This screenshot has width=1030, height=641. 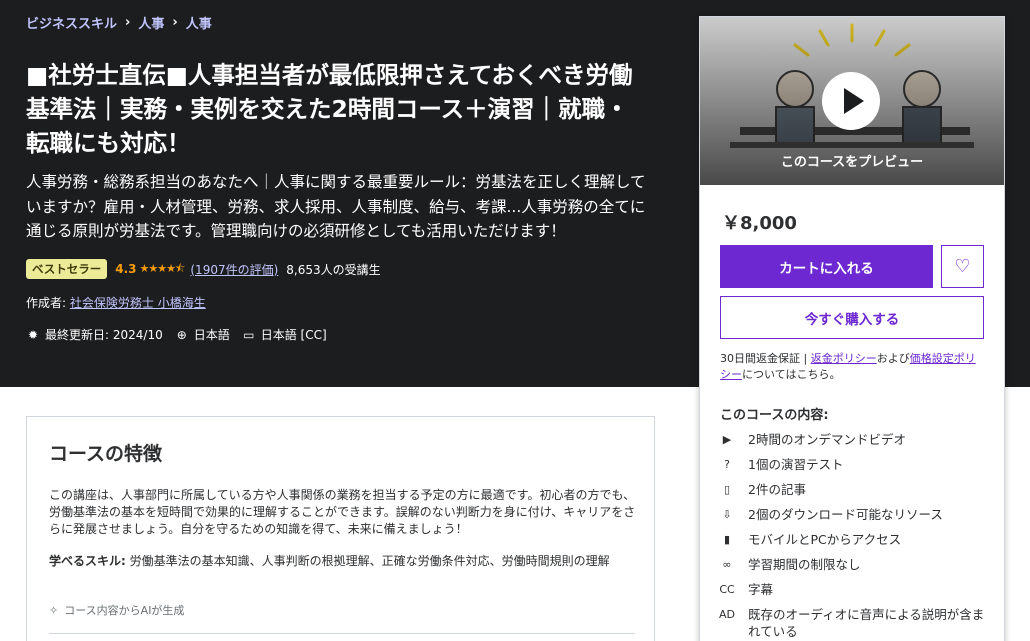 I want to click on includes-title: このコースの内容:, so click(x=774, y=415).